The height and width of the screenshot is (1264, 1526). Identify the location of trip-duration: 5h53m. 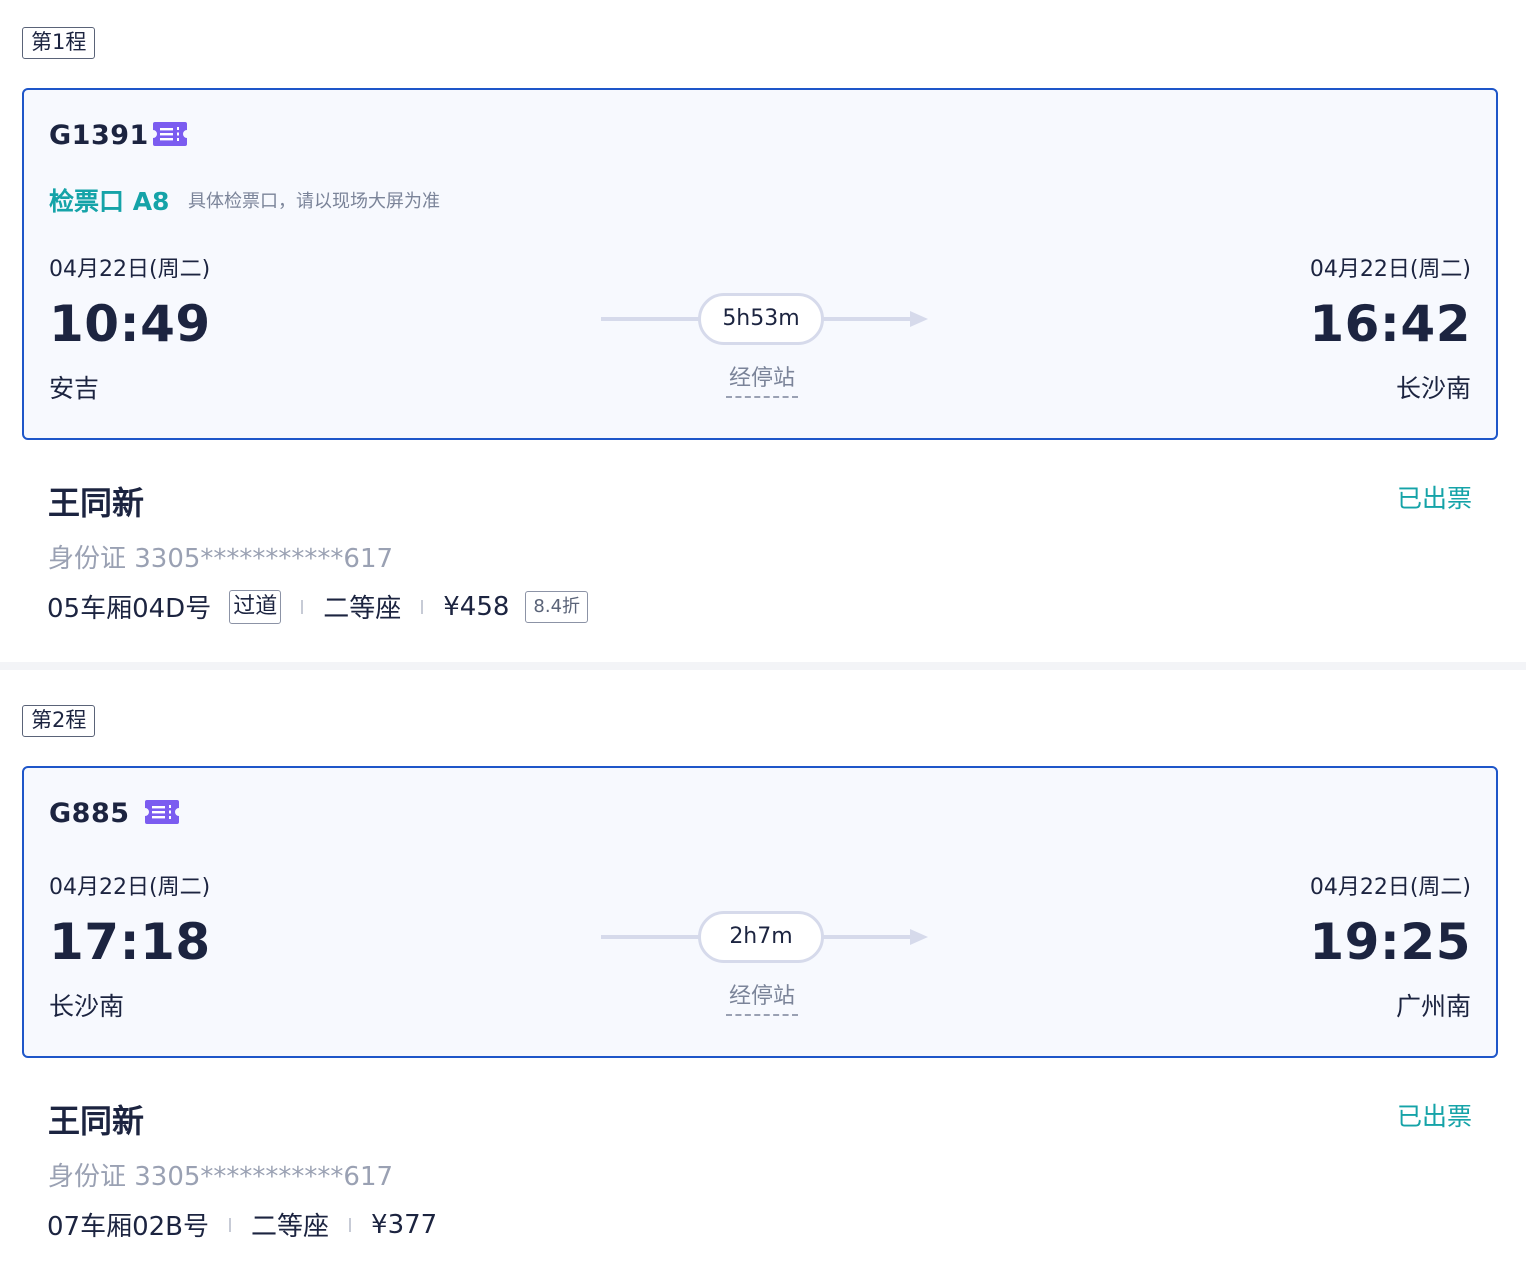
(761, 319).